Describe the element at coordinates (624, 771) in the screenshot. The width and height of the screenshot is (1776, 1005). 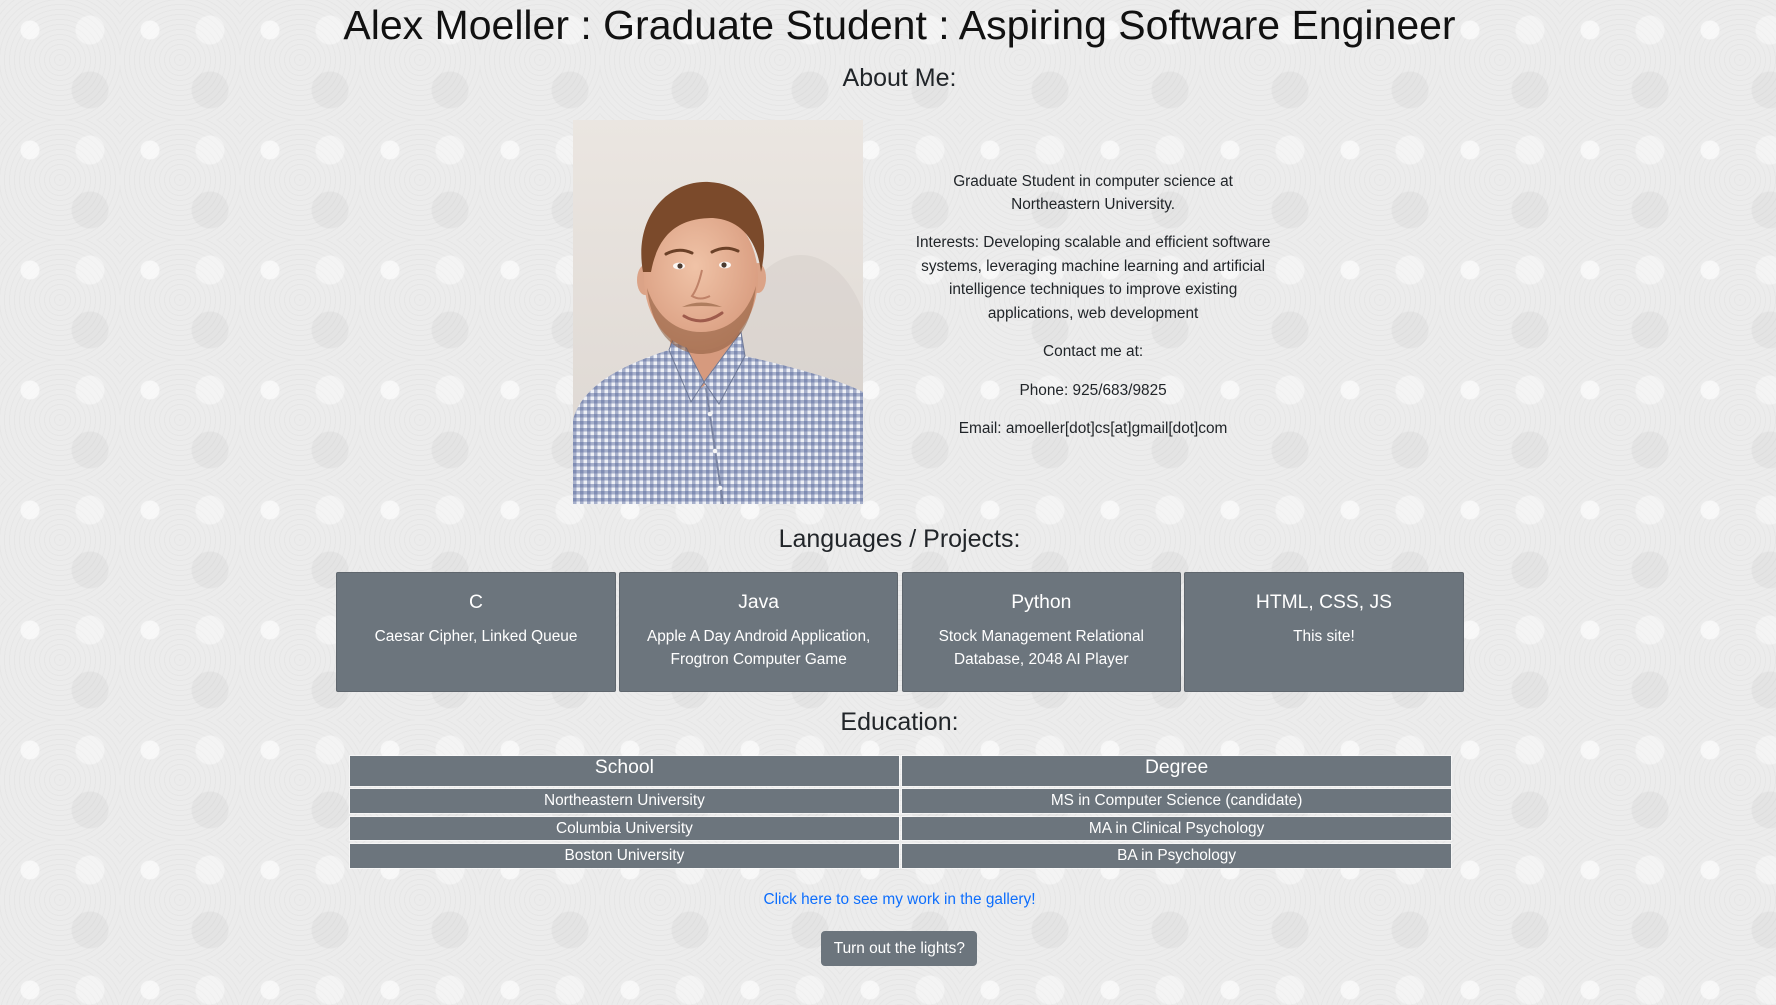
I see `column-header-school: School` at that location.